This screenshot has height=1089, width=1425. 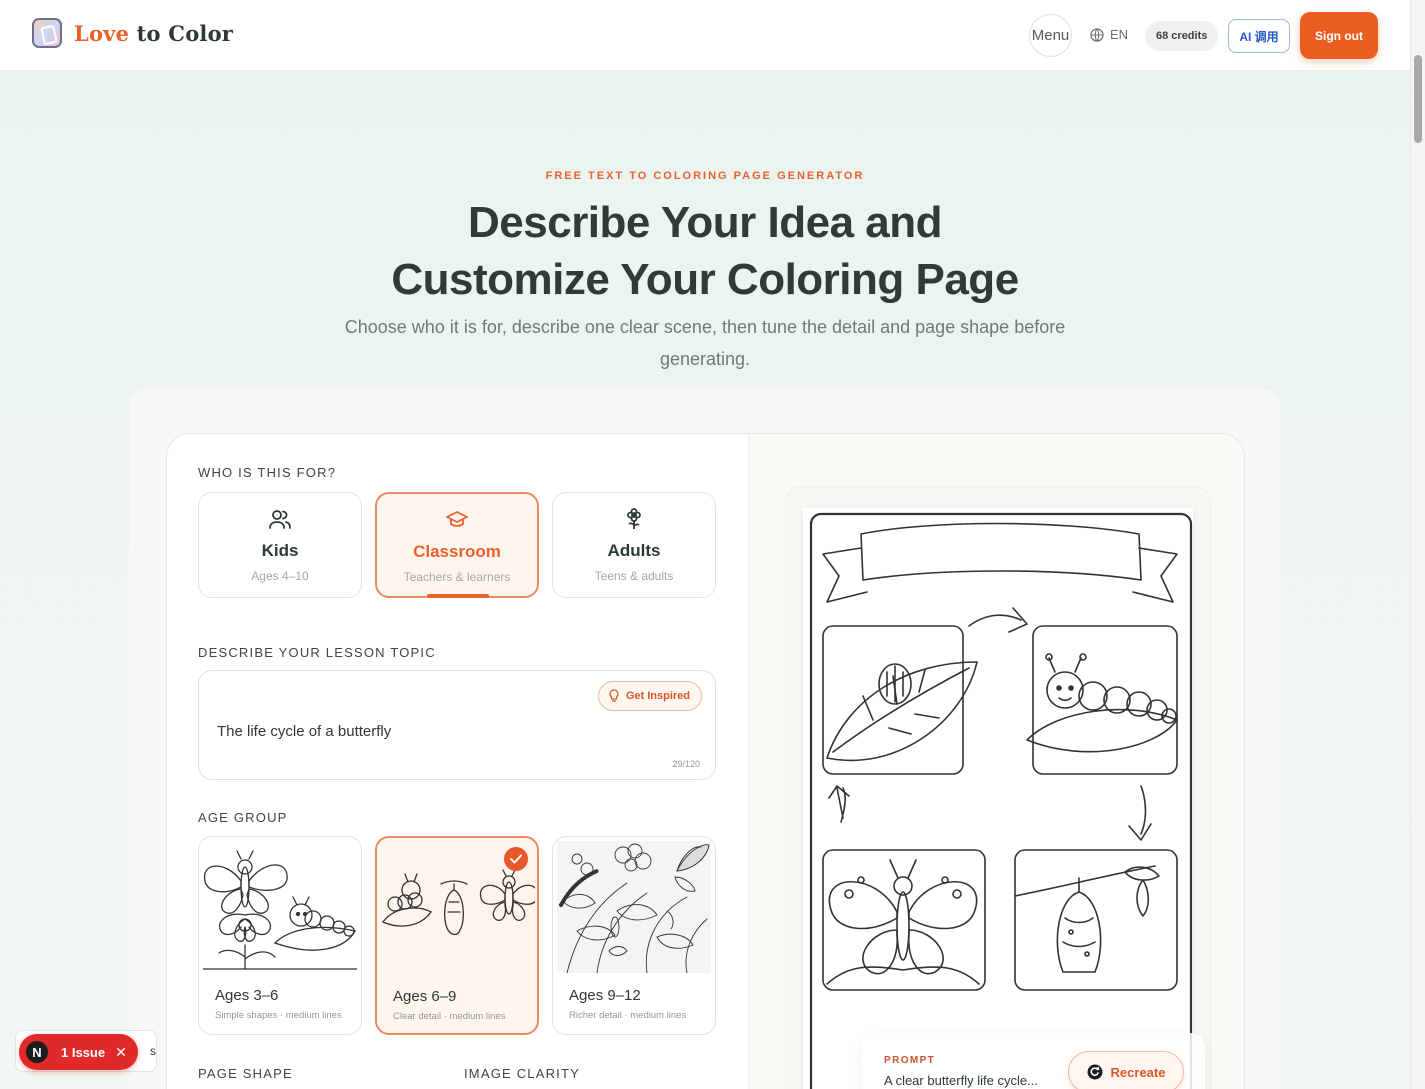 What do you see at coordinates (132, 33) in the screenshot?
I see `brand-logo: Love to Color` at bounding box center [132, 33].